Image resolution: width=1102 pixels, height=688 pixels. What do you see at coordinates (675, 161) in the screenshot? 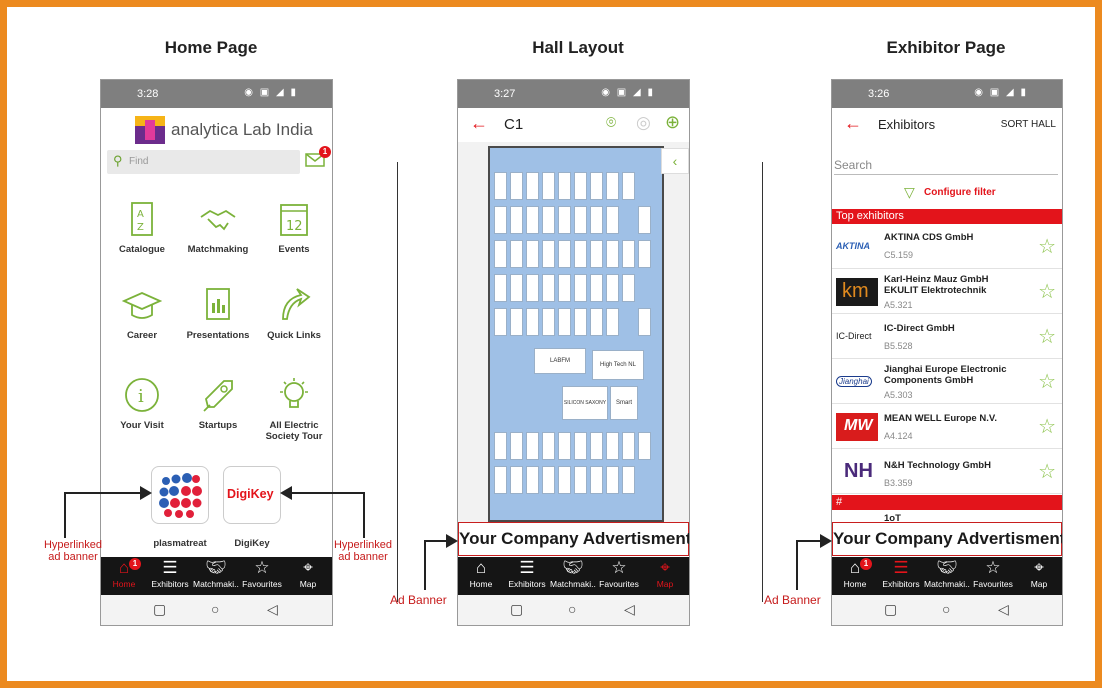
I see `side-panel-toggle: ‹` at bounding box center [675, 161].